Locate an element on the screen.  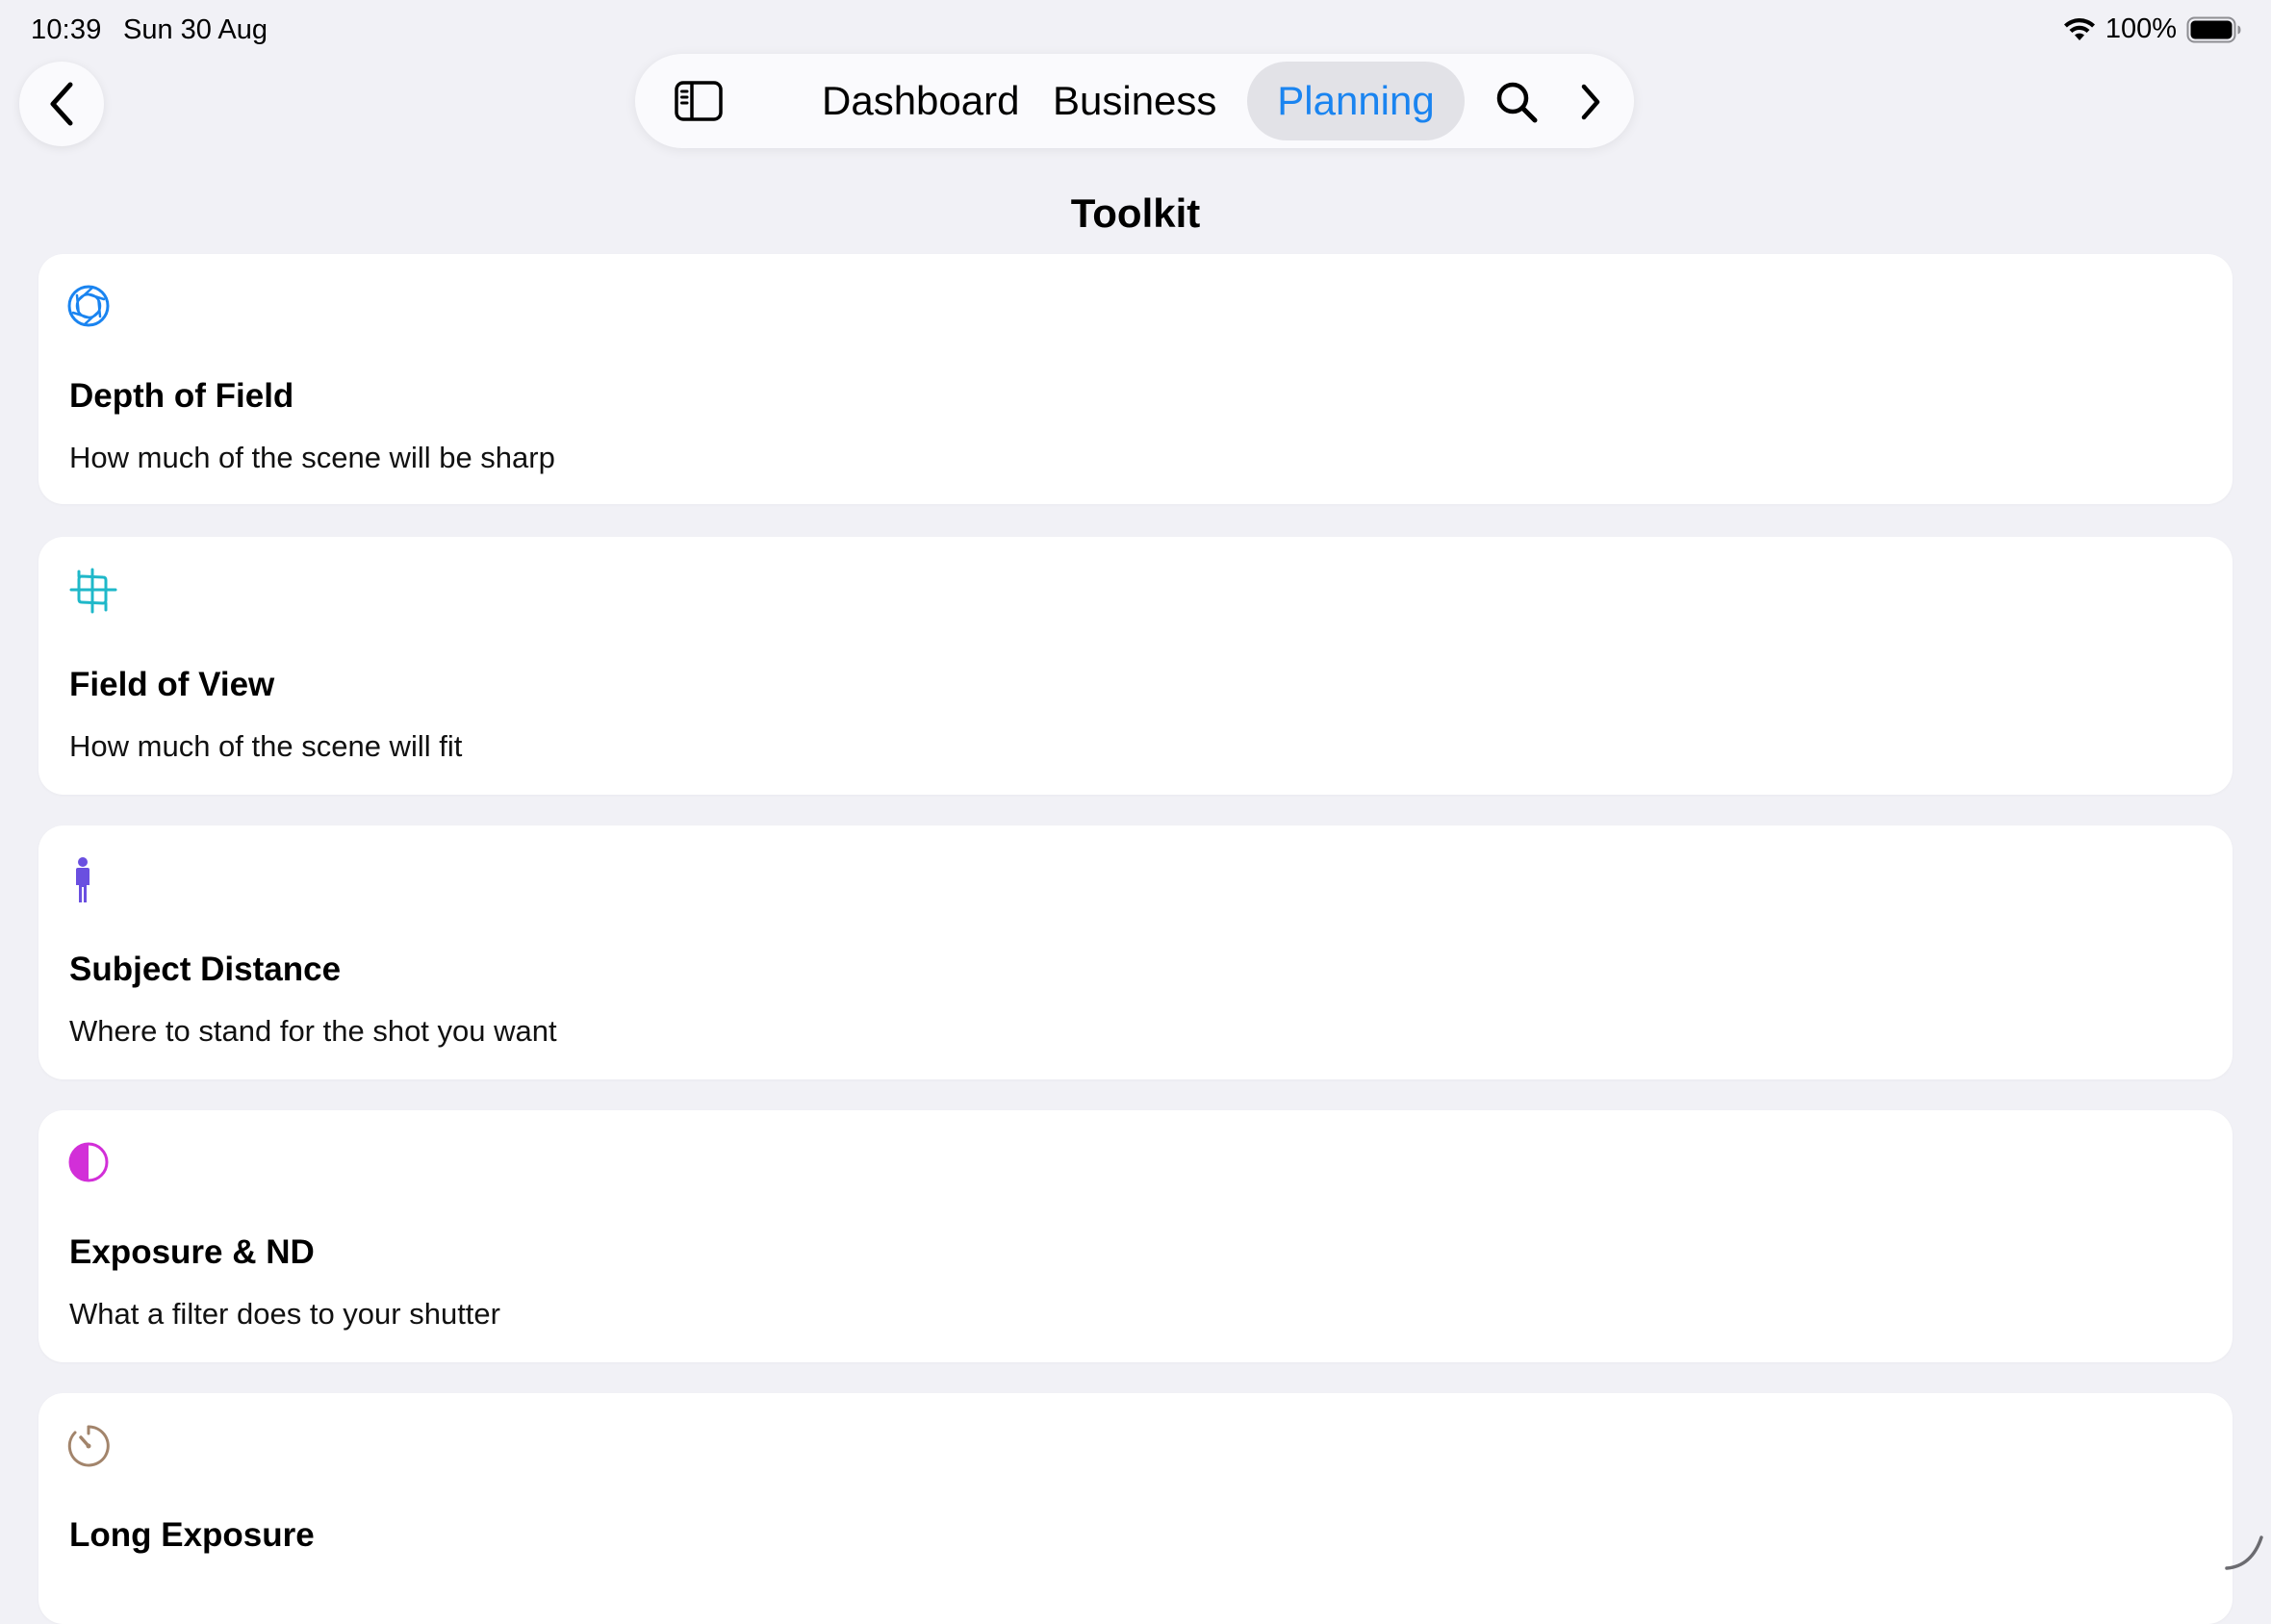
wifi-icon is located at coordinates (2079, 29).